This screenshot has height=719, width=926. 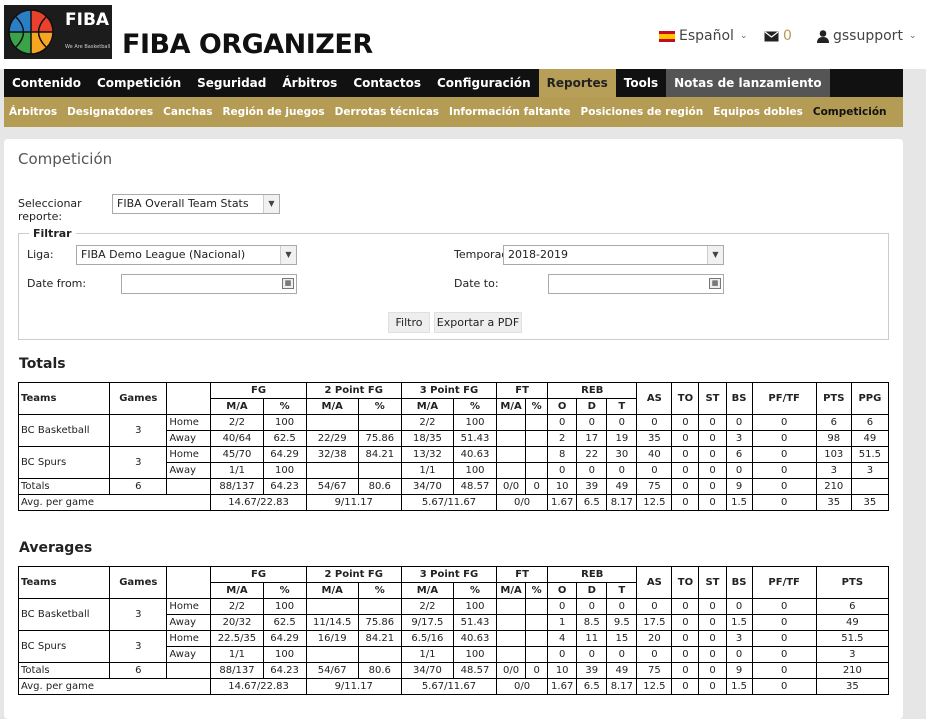 I want to click on stat-cell-reb_d: 22, so click(x=592, y=454).